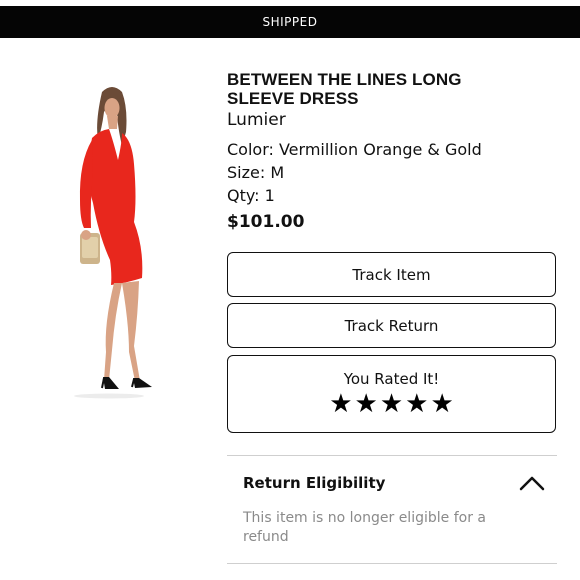 This screenshot has height=580, width=580. What do you see at coordinates (117, 241) in the screenshot?
I see `product-image` at bounding box center [117, 241].